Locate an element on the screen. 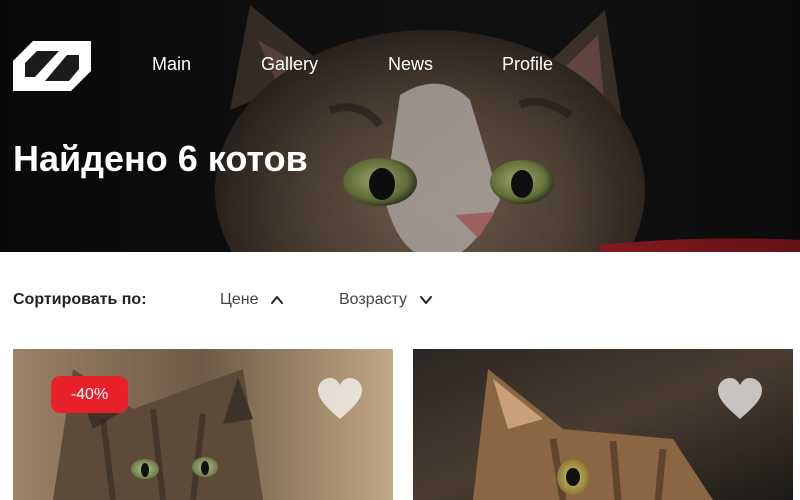 The image size is (800, 500). nav-link-gallery: Gallery is located at coordinates (289, 64).